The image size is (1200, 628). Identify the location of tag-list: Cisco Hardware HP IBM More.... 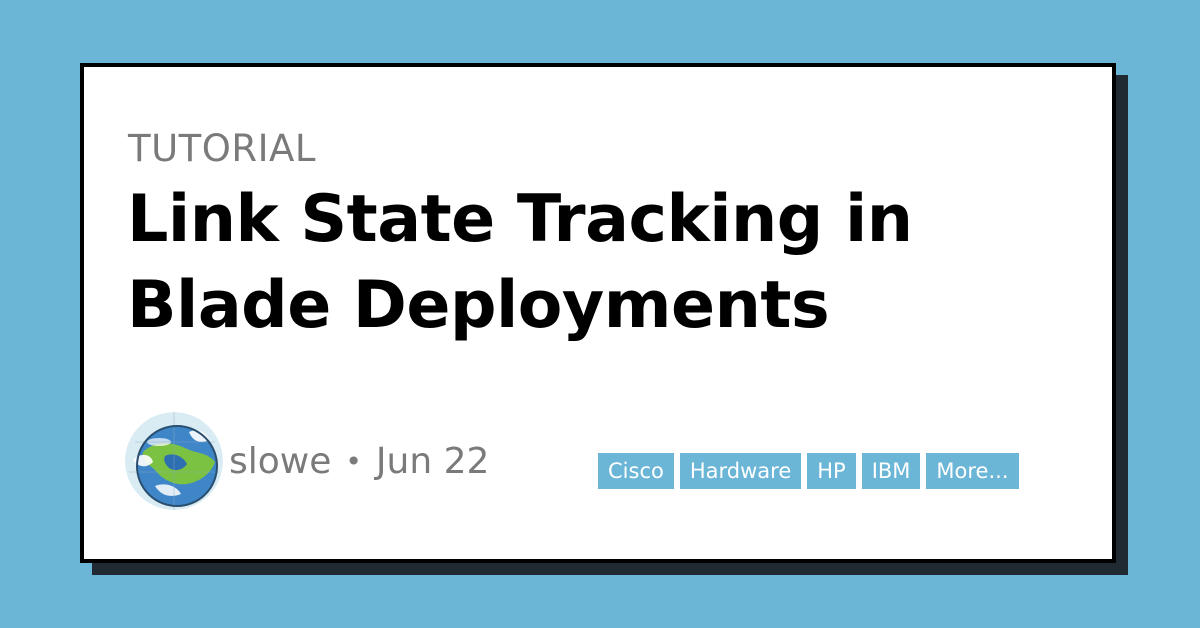
(808, 471).